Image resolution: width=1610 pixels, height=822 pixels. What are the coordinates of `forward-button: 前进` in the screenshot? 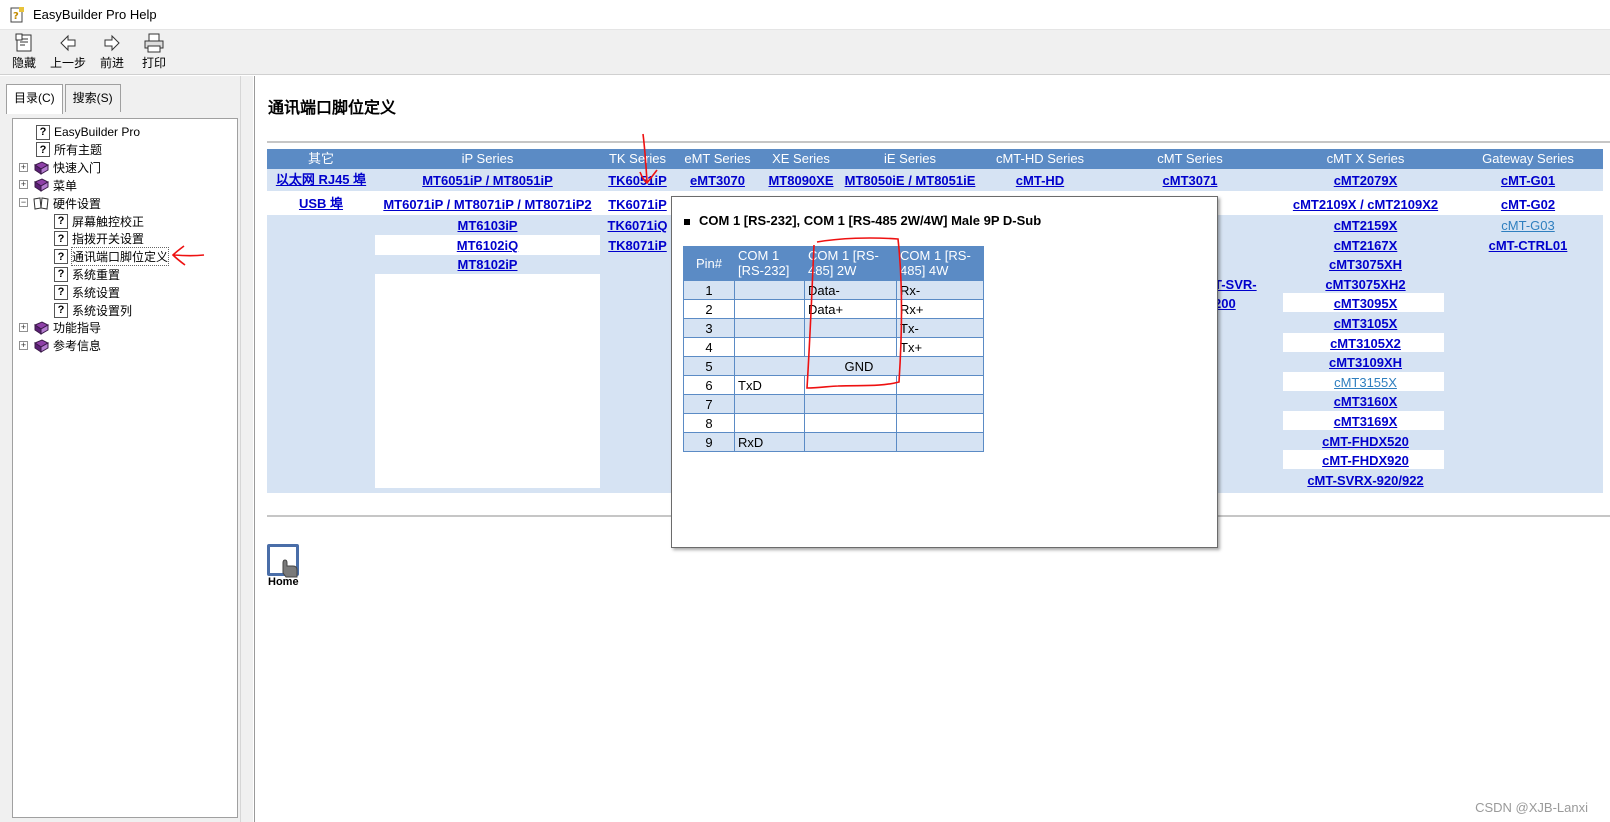 It's located at (112, 50).